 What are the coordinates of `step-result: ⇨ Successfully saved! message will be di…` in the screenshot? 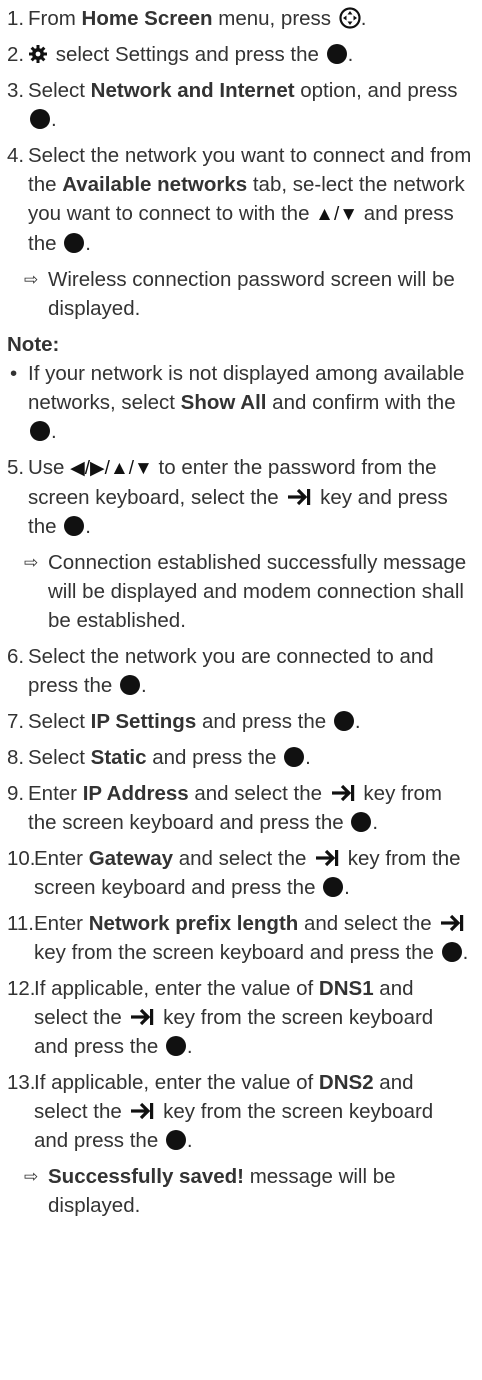 It's located at (239, 1191).